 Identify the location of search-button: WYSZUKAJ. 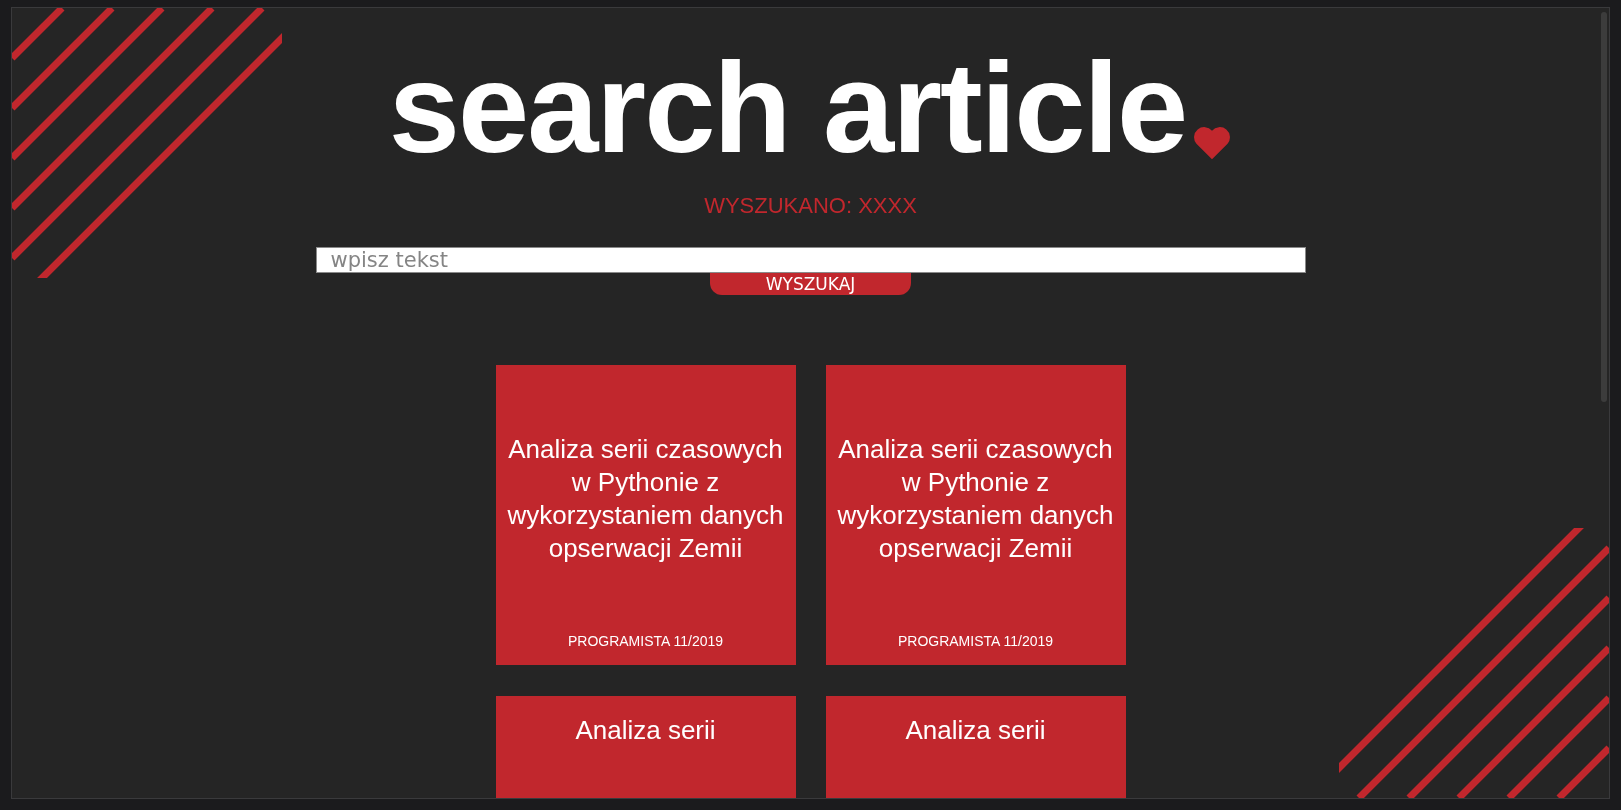
(810, 283).